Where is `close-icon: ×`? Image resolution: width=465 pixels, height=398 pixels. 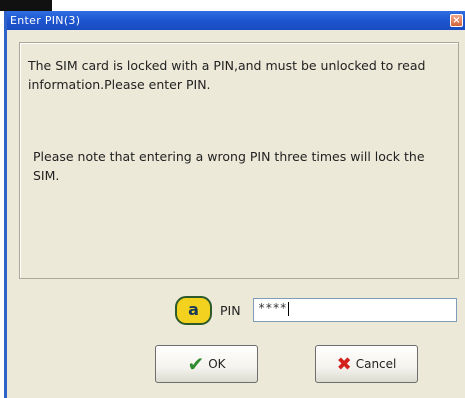
close-icon: × is located at coordinates (456, 20).